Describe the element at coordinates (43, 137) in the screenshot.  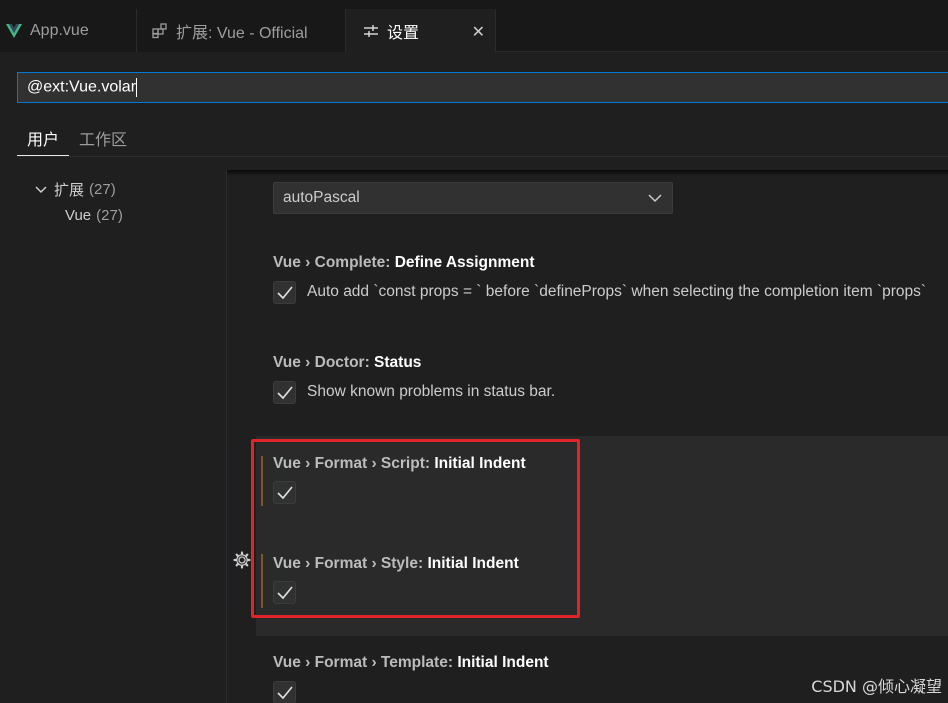
I see `tab-user-settings: 用户` at that location.